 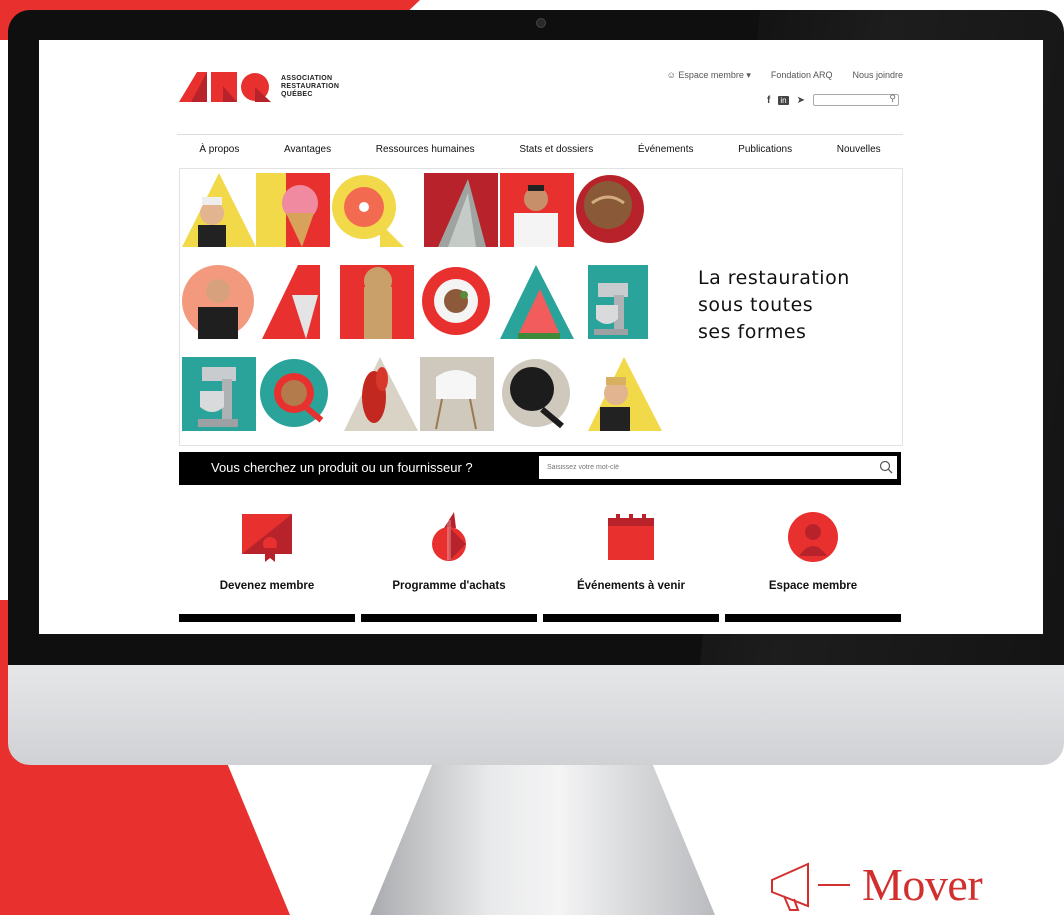 I want to click on hero-tile-watermelon, so click(x=537, y=302).